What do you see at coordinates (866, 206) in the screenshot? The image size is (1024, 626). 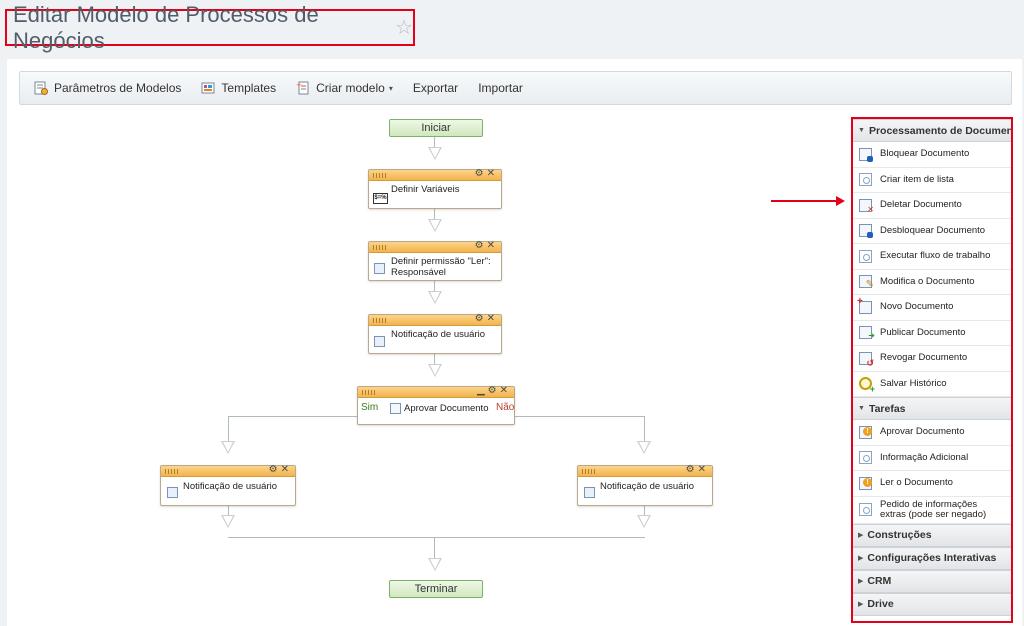 I see `delete-document-icon` at bounding box center [866, 206].